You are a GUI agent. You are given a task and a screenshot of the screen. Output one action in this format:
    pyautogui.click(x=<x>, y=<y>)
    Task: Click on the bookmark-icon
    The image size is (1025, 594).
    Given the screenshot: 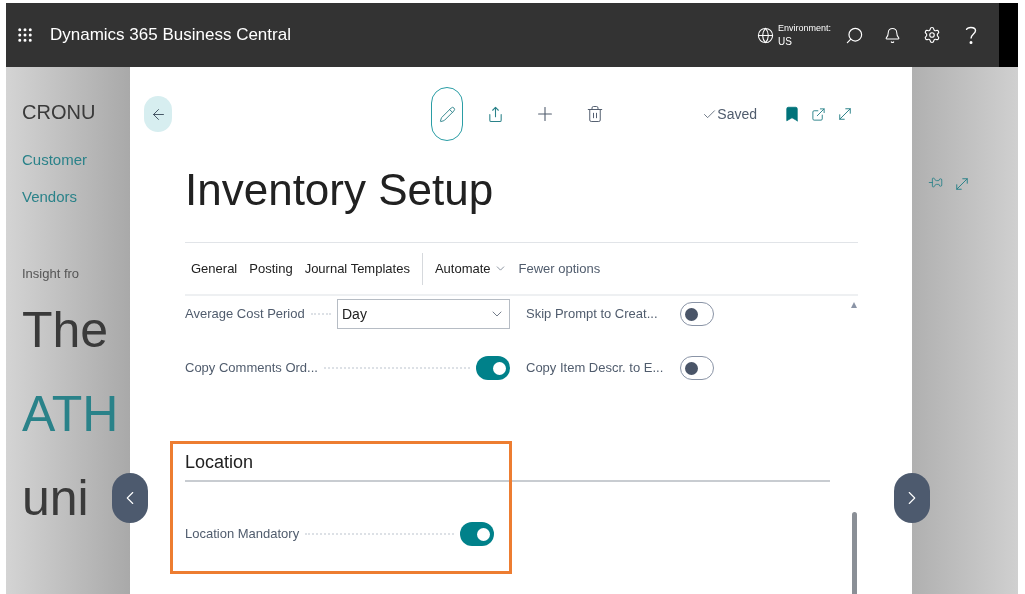 What is the action you would take?
    pyautogui.click(x=792, y=114)
    